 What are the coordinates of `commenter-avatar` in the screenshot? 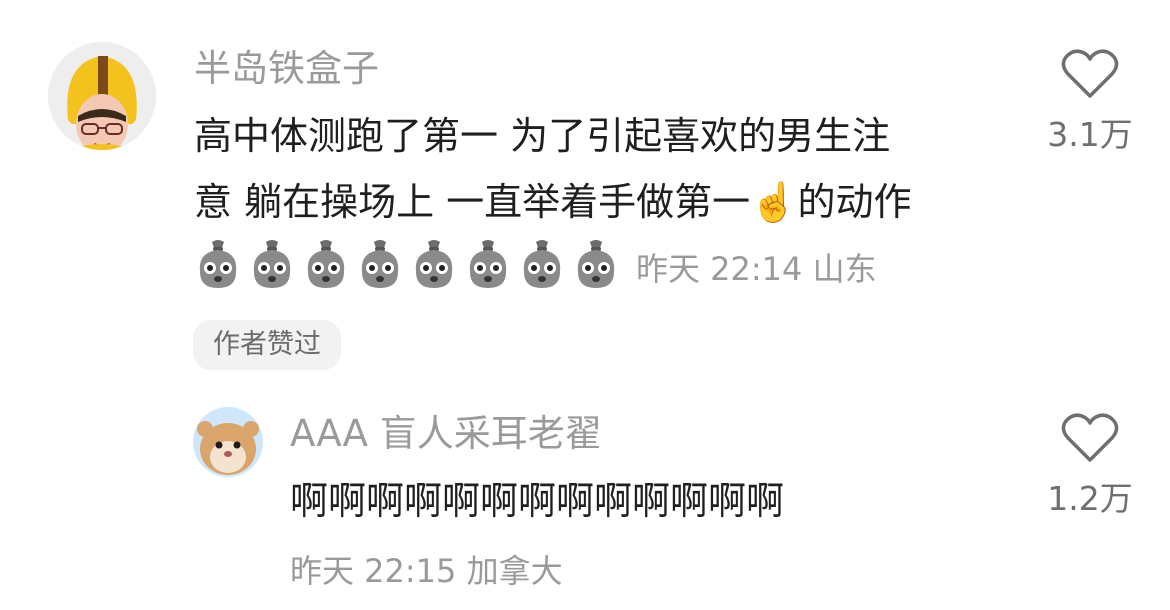 It's located at (102, 96).